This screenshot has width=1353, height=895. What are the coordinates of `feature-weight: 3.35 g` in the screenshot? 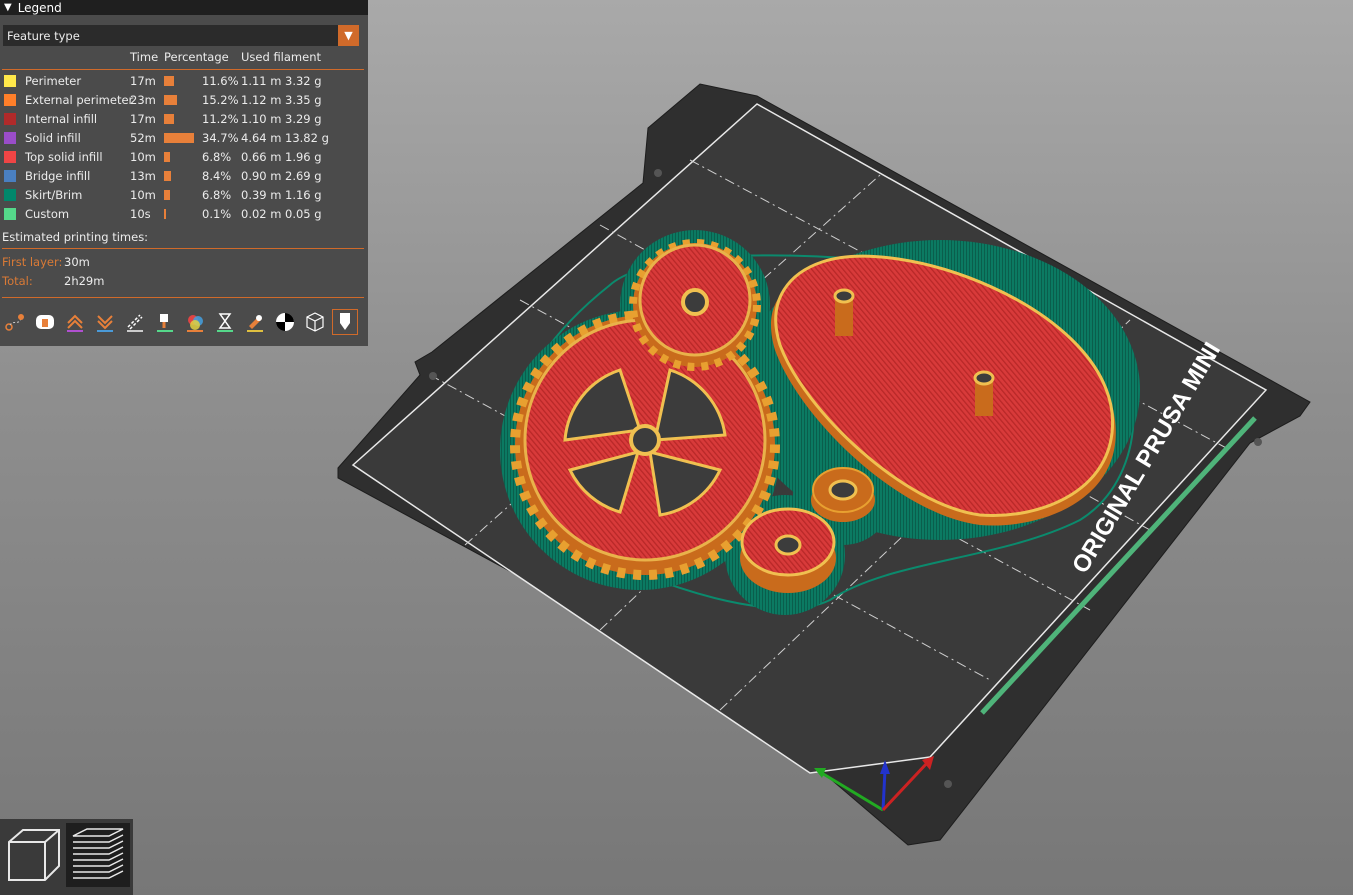 It's located at (303, 100).